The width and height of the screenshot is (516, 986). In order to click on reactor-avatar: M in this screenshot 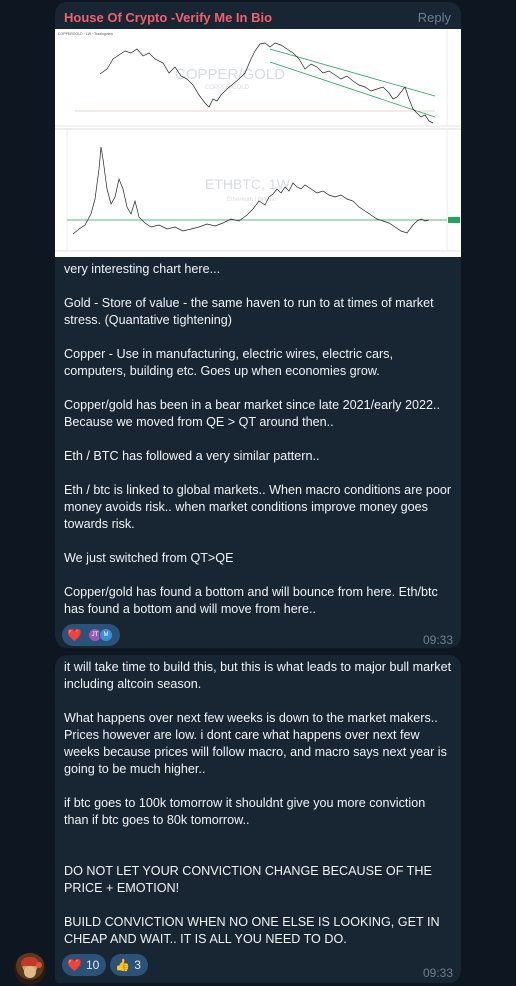, I will do `click(105, 635)`.